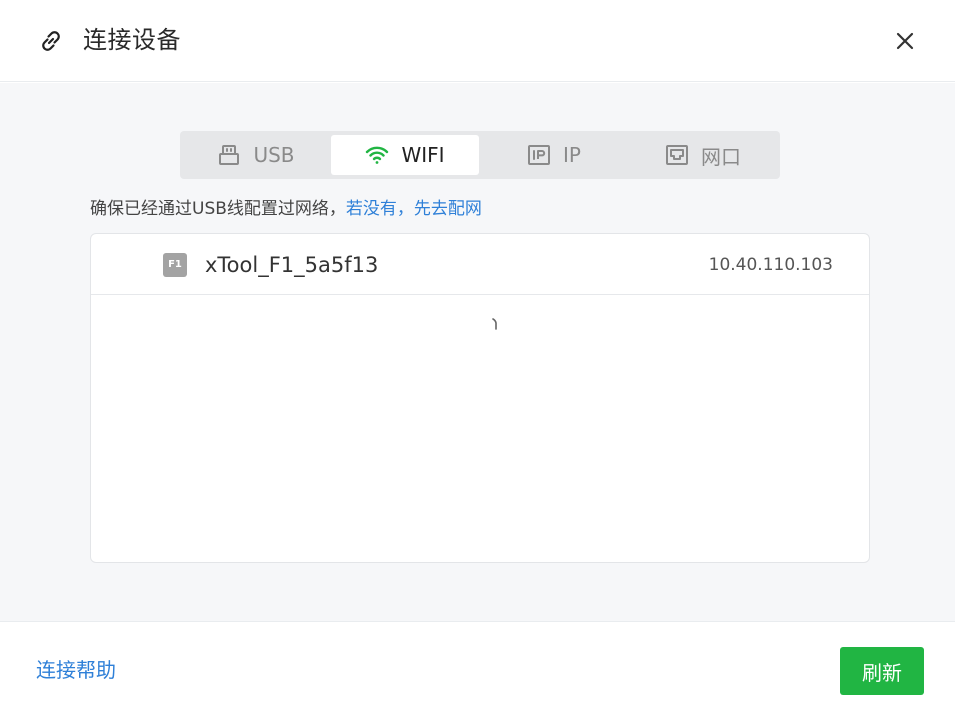  What do you see at coordinates (76, 670) in the screenshot?
I see `connection-help-link: 连接帮助` at bounding box center [76, 670].